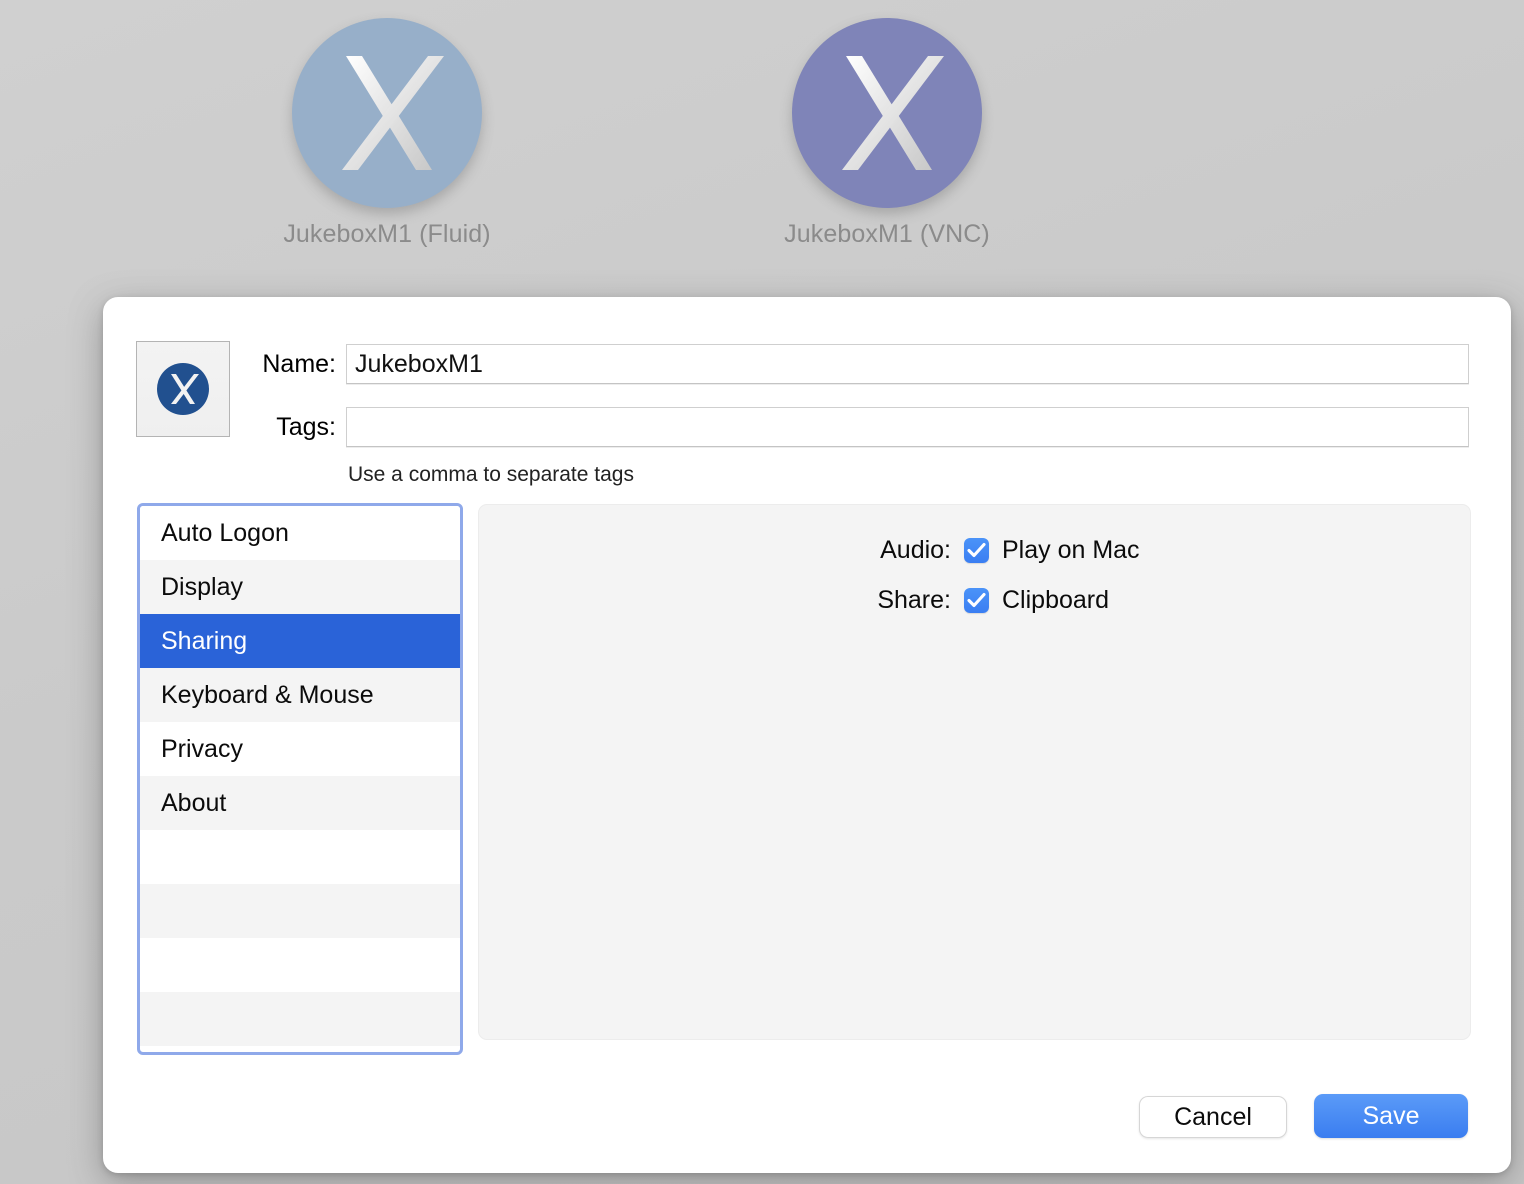  Describe the element at coordinates (300, 803) in the screenshot. I see `sidebar-item-about: About` at that location.